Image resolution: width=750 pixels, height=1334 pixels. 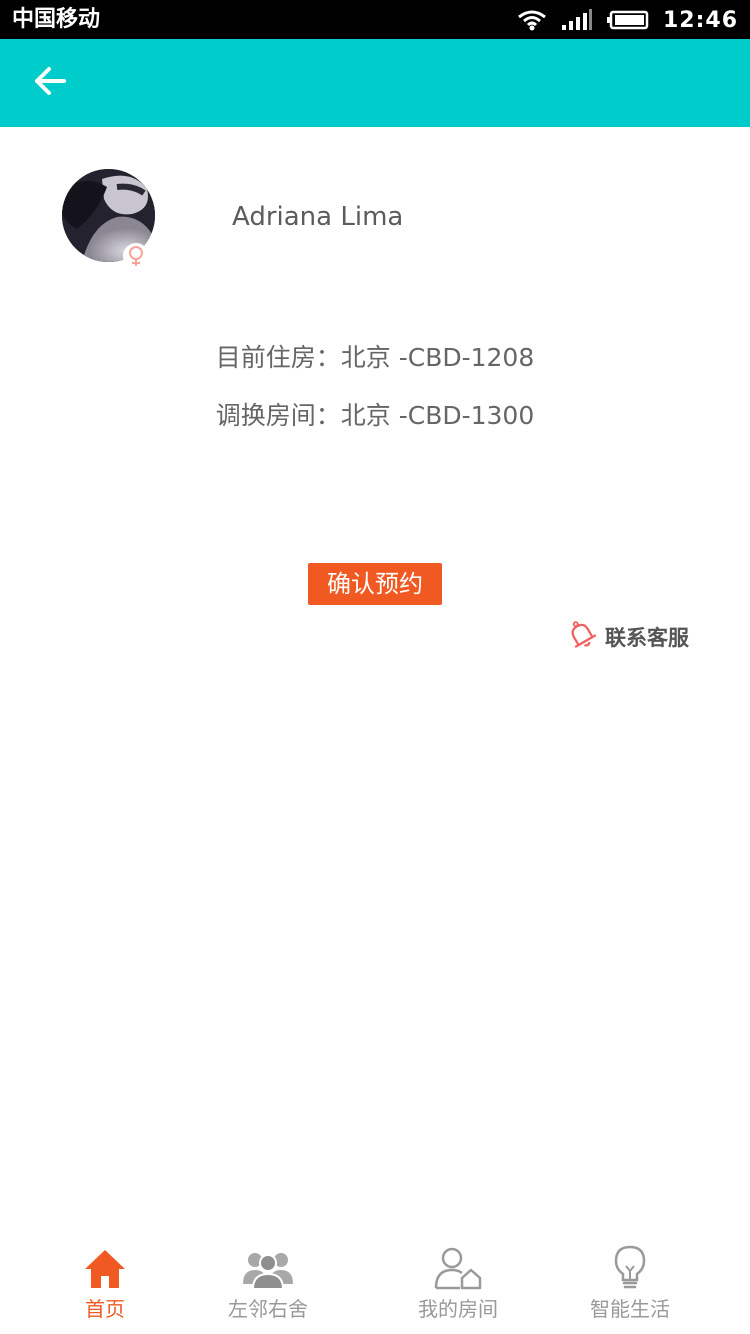 I want to click on bell-icon, so click(x=582, y=637).